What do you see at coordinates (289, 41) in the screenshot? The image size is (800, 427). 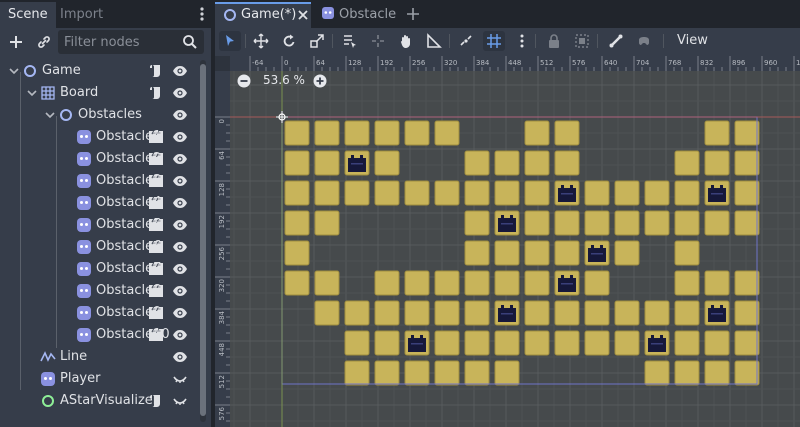 I see `rotate-mode-button` at bounding box center [289, 41].